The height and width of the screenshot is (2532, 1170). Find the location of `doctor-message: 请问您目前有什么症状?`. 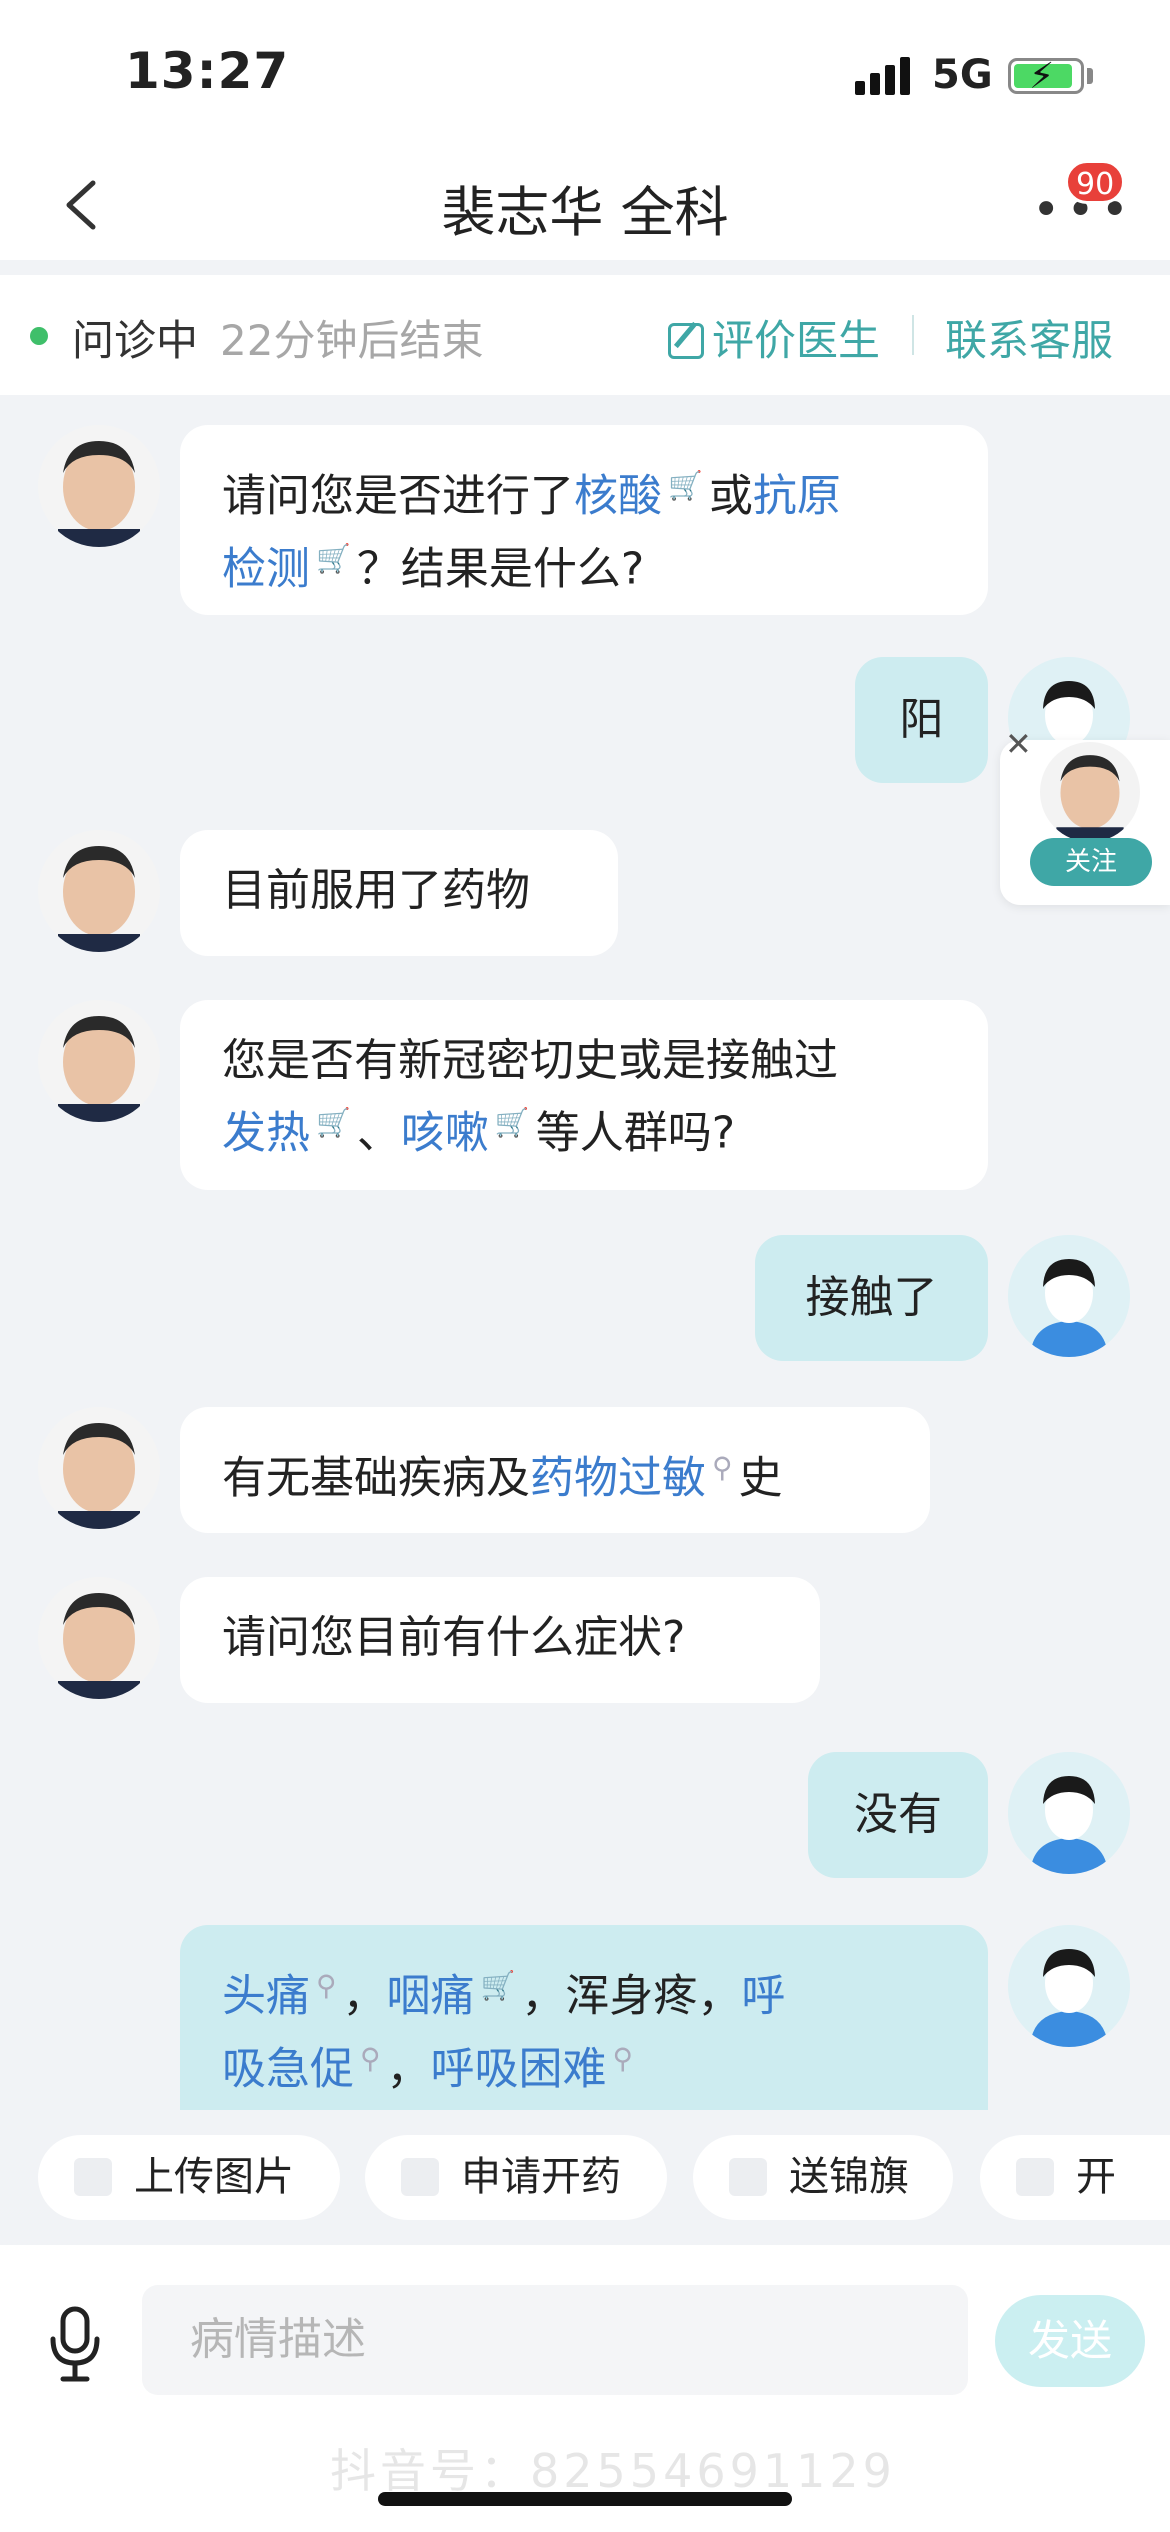

doctor-message: 请问您目前有什么症状? is located at coordinates (500, 1640).